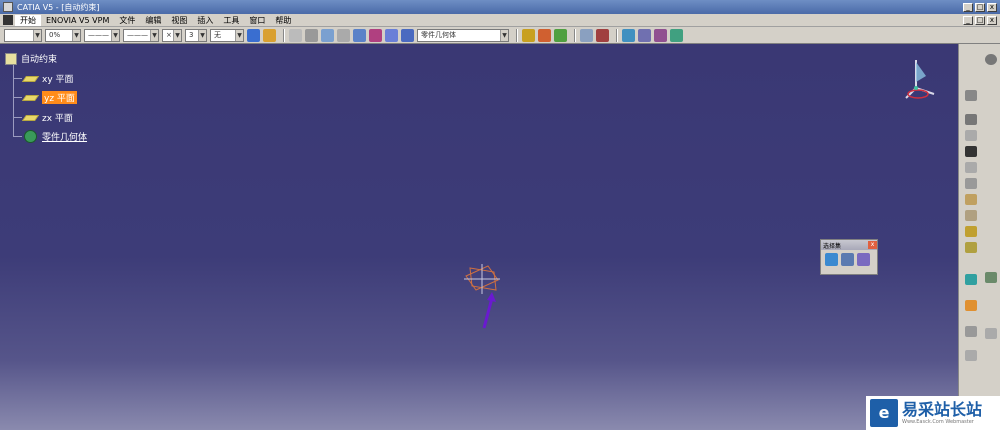  I want to click on axis-icon, so click(327, 35).